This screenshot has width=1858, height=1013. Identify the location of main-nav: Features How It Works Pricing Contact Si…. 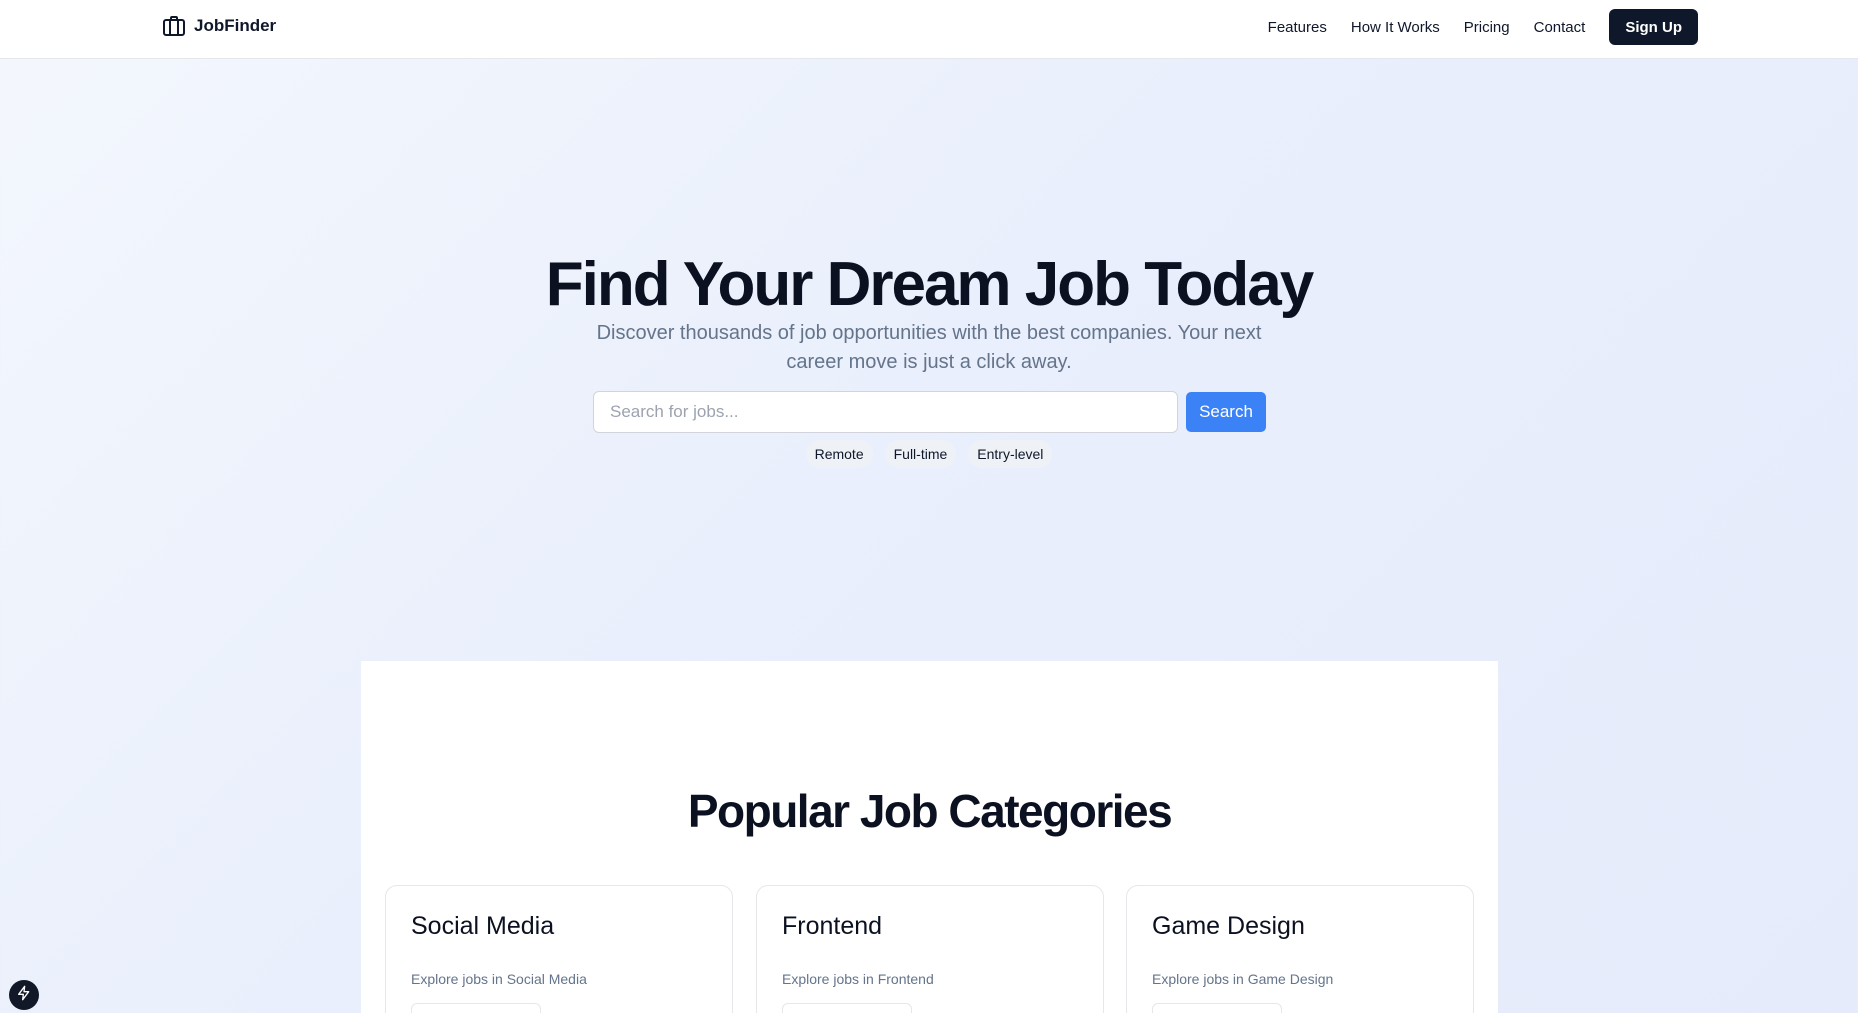
(1483, 27).